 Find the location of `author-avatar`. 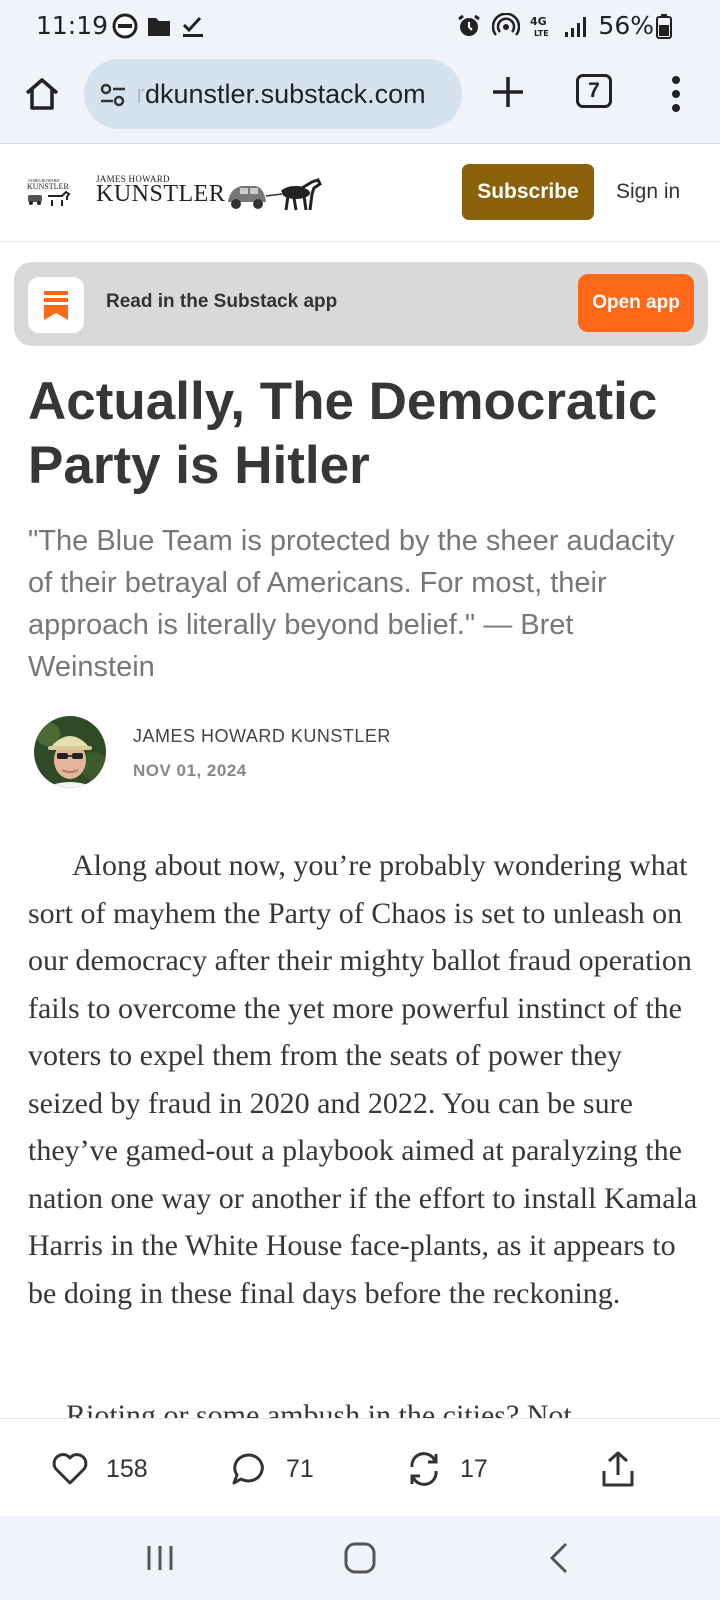

author-avatar is located at coordinates (70, 752).